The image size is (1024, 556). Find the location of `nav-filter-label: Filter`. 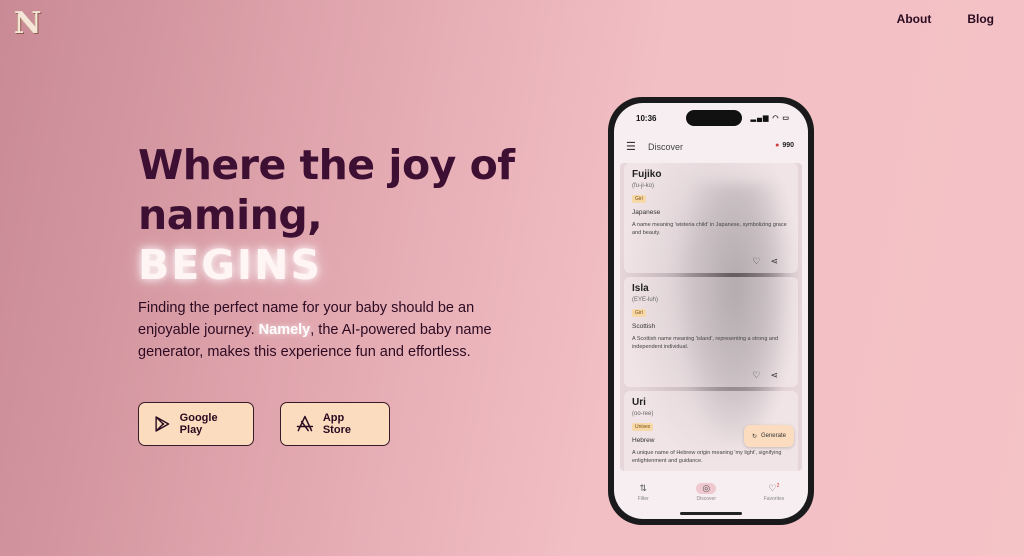

nav-filter-label: Filter is located at coordinates (643, 498).